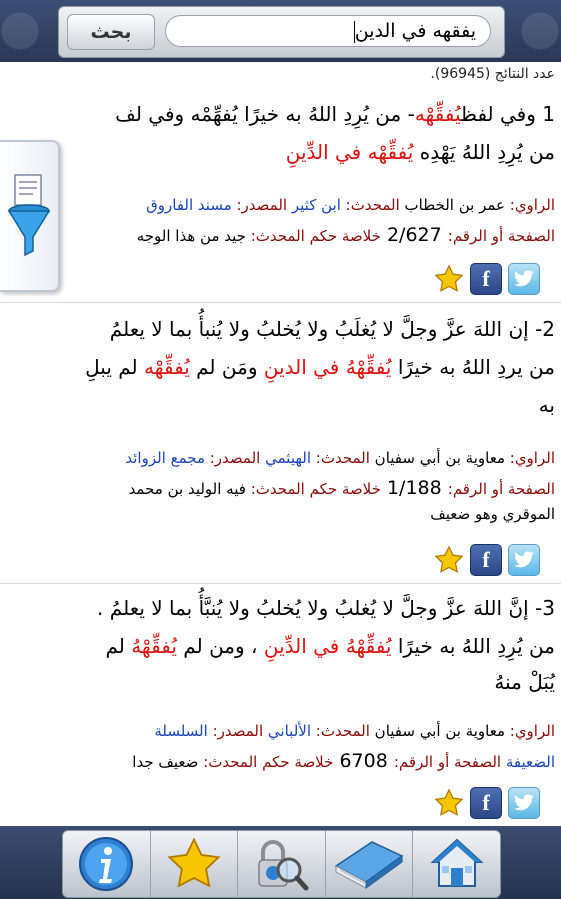 Image resolution: width=561 pixels, height=899 pixels. What do you see at coordinates (328, 31) in the screenshot?
I see `search-input: يفقهه في الدين` at bounding box center [328, 31].